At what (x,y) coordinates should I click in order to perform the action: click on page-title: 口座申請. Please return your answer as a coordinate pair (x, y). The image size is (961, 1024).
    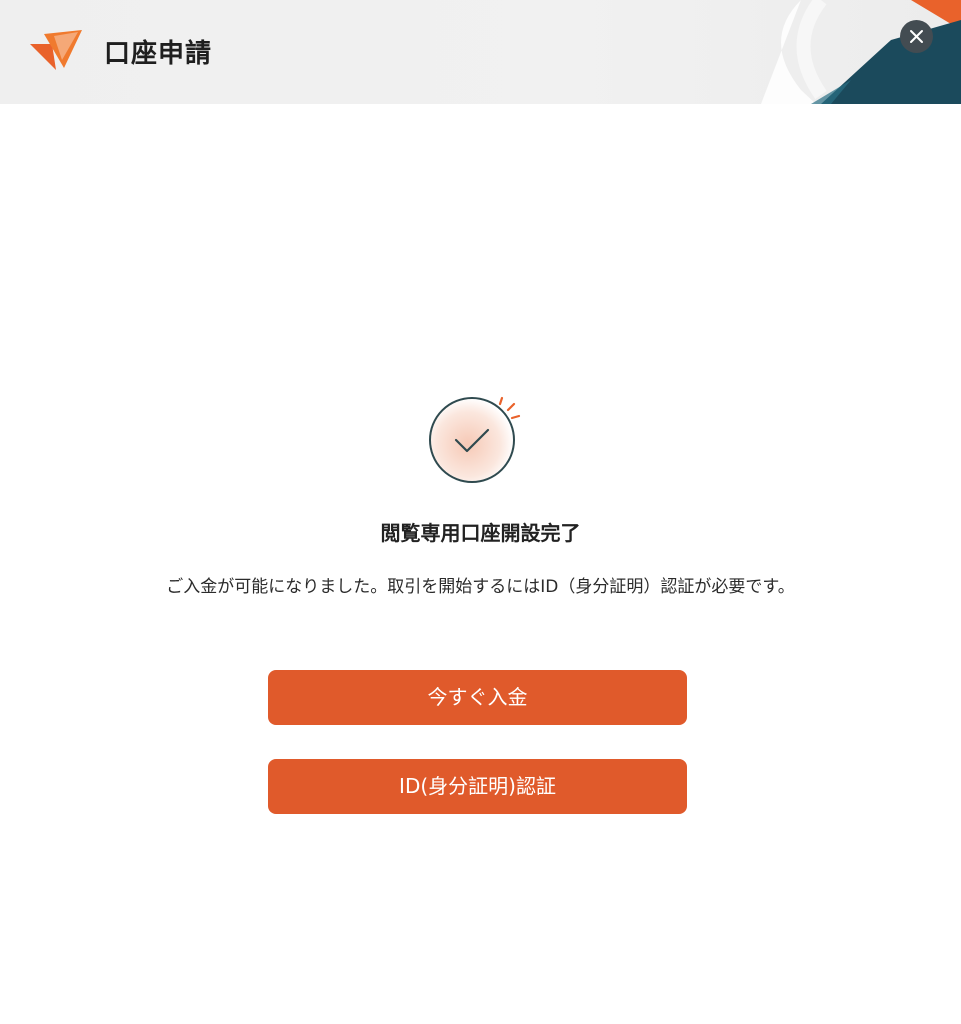
    Looking at the image, I should click on (158, 54).